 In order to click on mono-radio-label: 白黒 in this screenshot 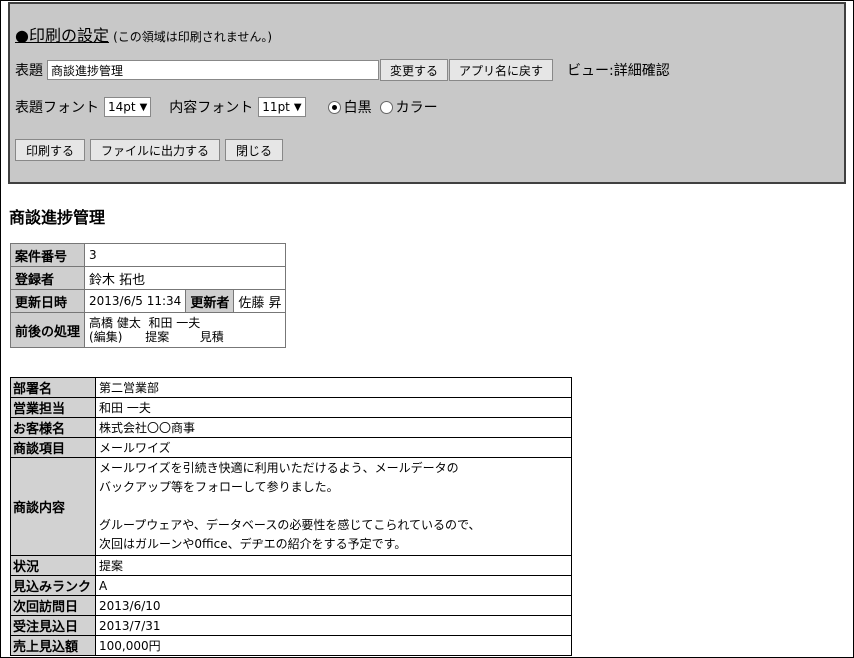, I will do `click(357, 108)`.